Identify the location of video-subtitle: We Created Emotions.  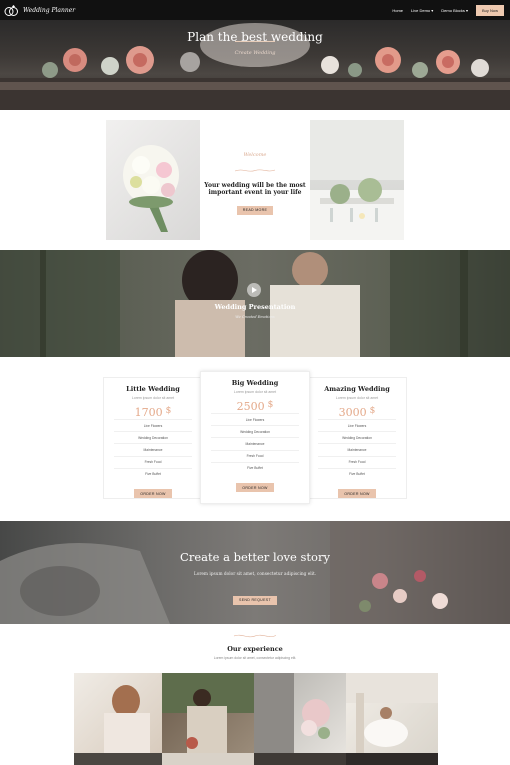
(255, 317).